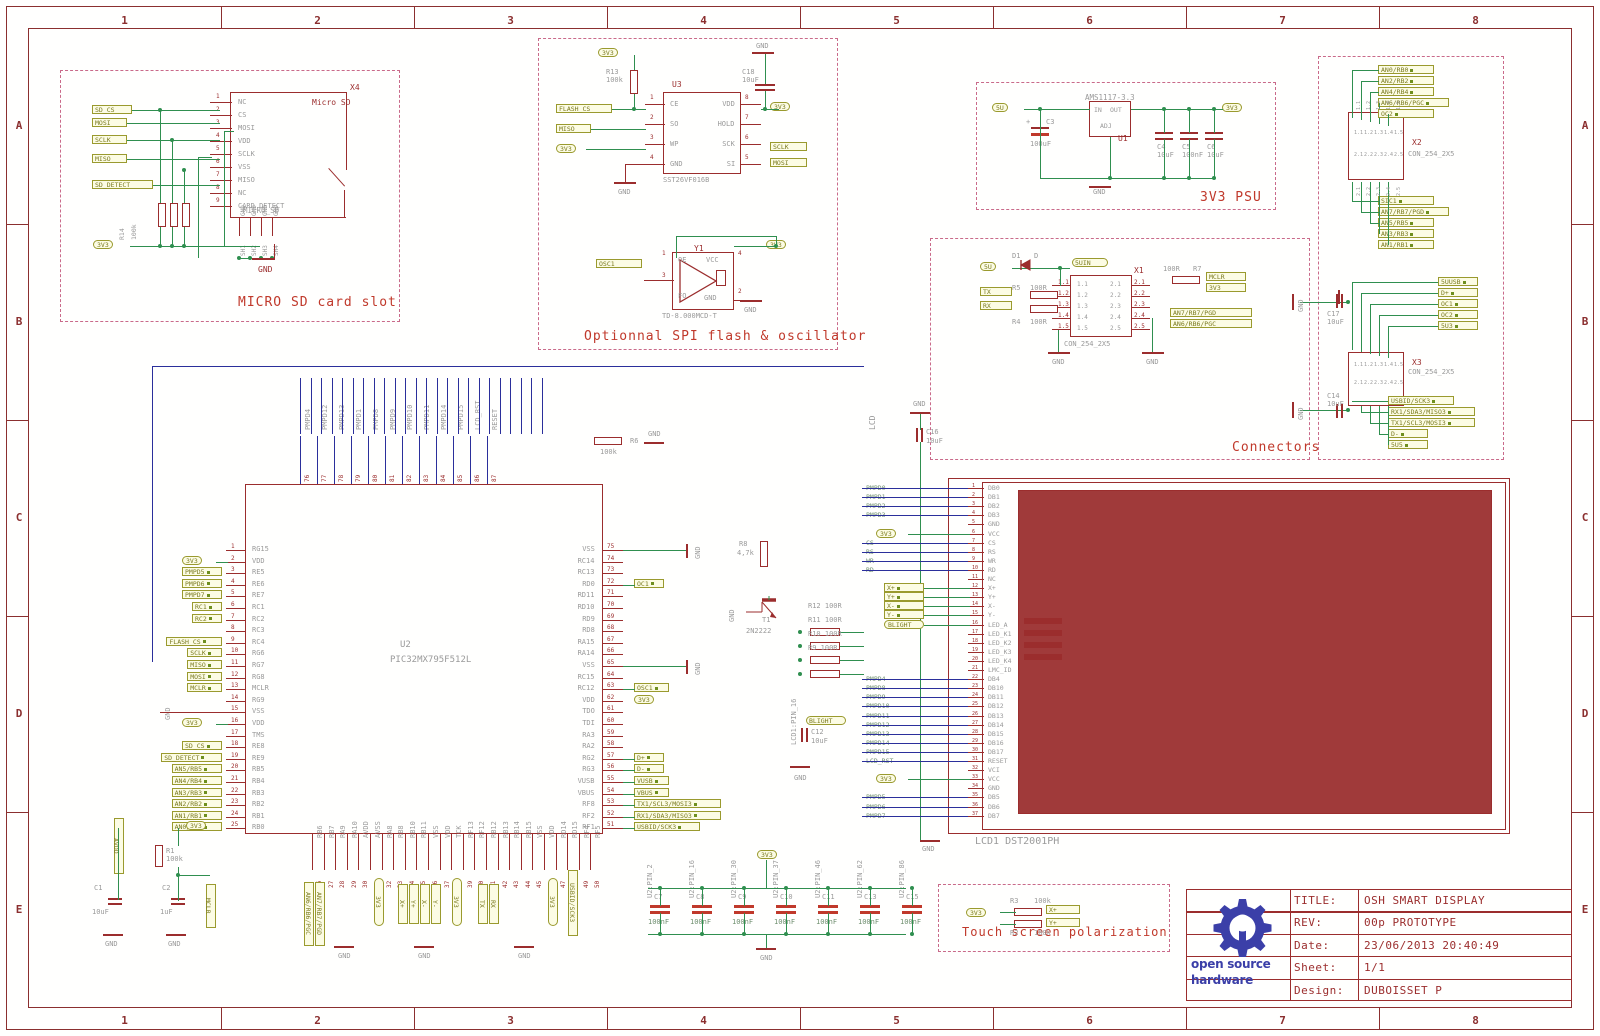  I want to click on mcu-left-net: SD_DETECT, so click(191, 757).